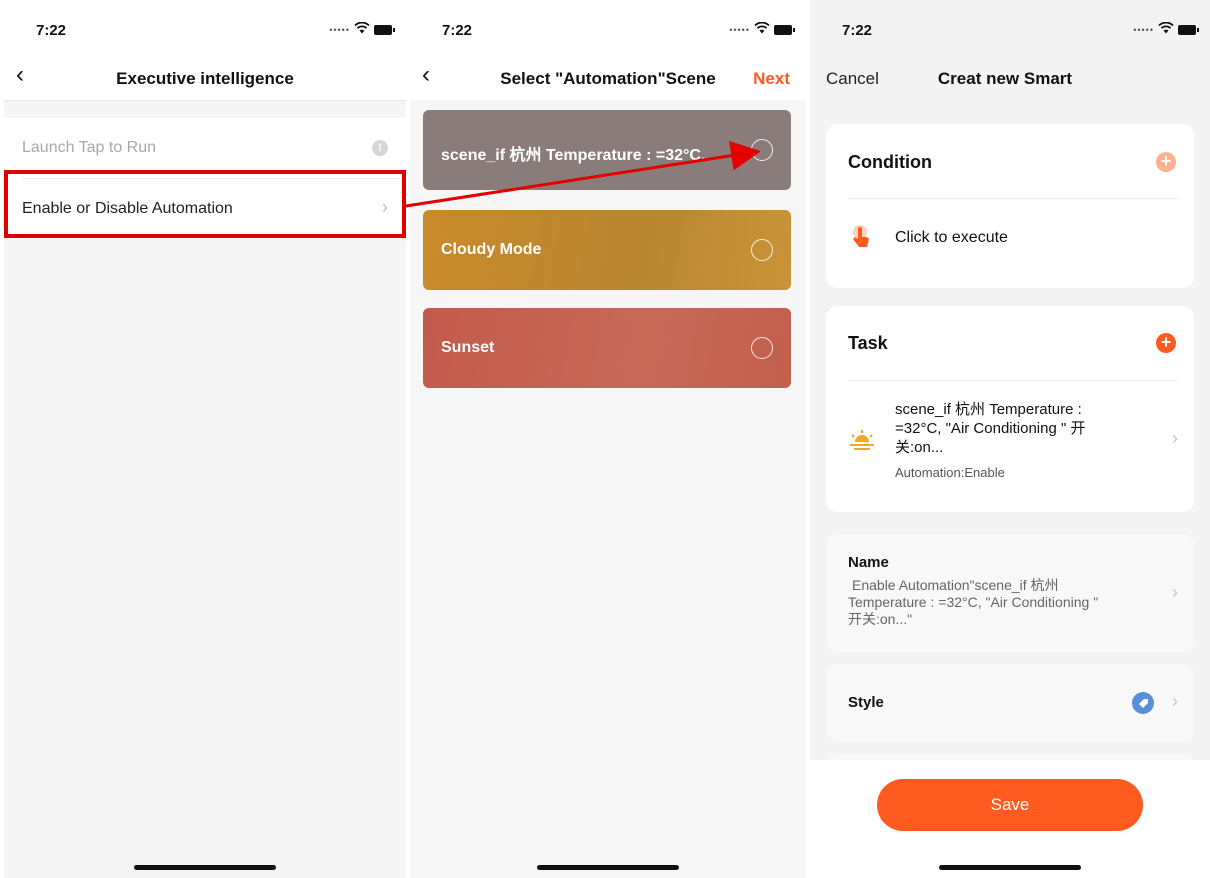  Describe the element at coordinates (468, 347) in the screenshot. I see `scene-name: Sunset` at that location.